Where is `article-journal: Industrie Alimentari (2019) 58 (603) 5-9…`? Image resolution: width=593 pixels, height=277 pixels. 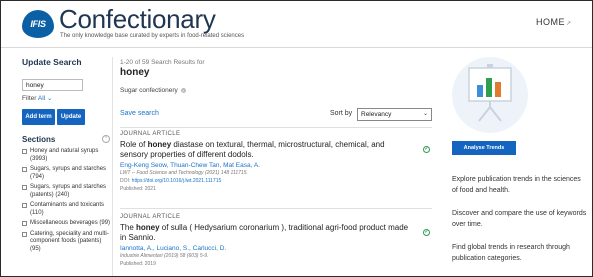
article-journal: Industrie Alimentari (2019) 58 (603) 5-9… is located at coordinates (164, 256).